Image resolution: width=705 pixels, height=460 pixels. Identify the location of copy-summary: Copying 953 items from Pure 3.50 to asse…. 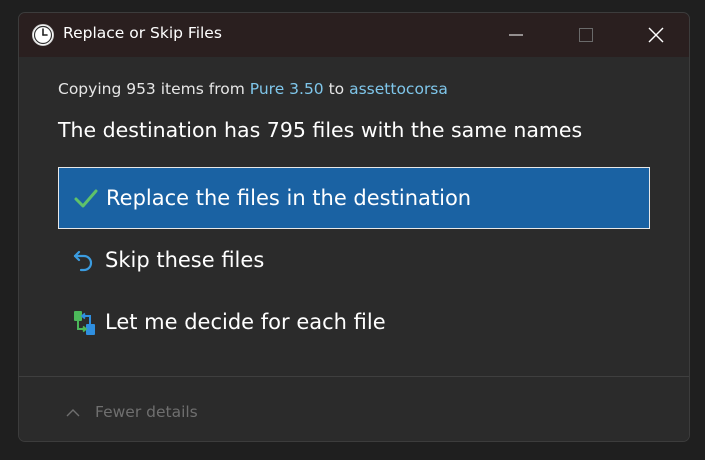
(253, 89).